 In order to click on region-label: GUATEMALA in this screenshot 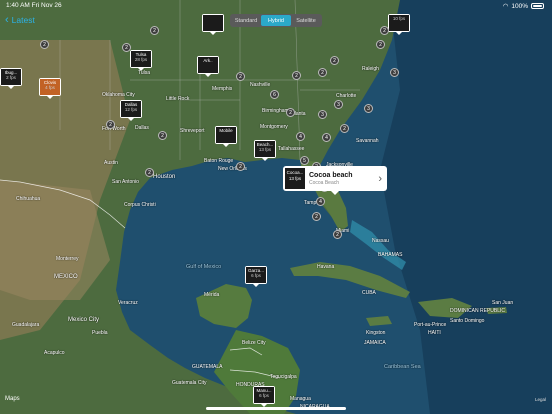, I will do `click(207, 367)`.